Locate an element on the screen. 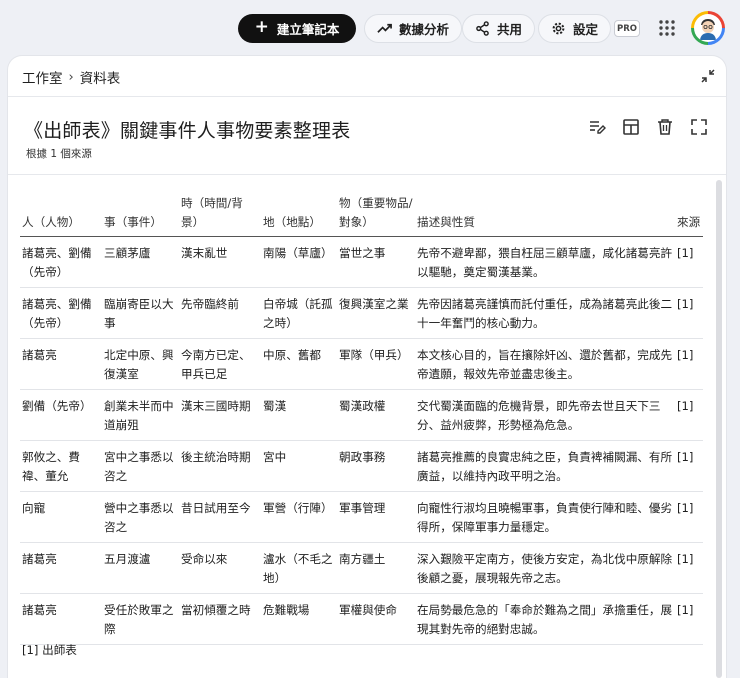 The image size is (740, 678). cell-time: 受命以來 is located at coordinates (220, 568).